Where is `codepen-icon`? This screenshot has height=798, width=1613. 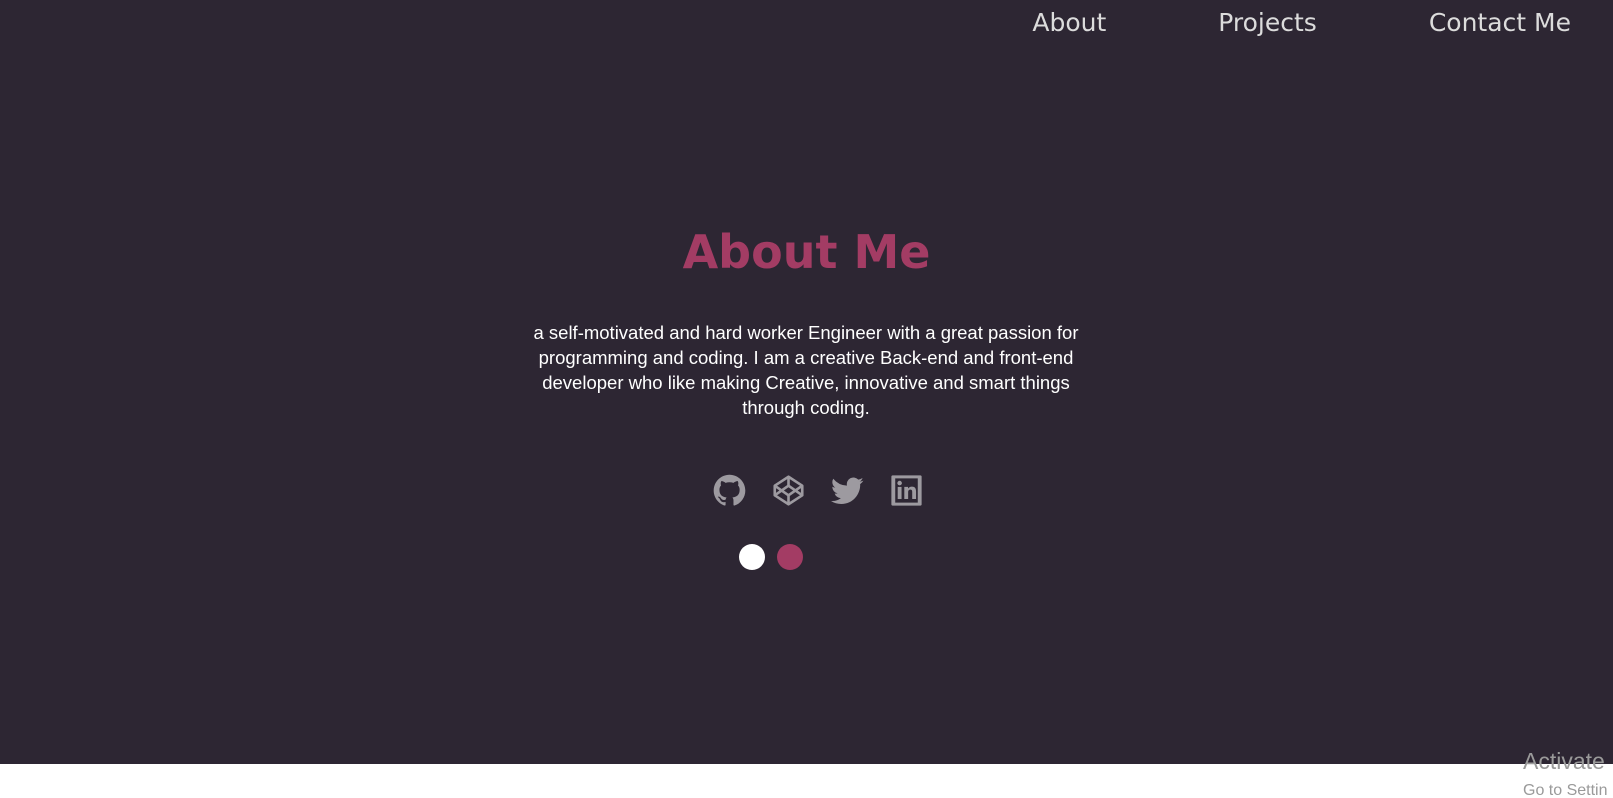 codepen-icon is located at coordinates (788, 490).